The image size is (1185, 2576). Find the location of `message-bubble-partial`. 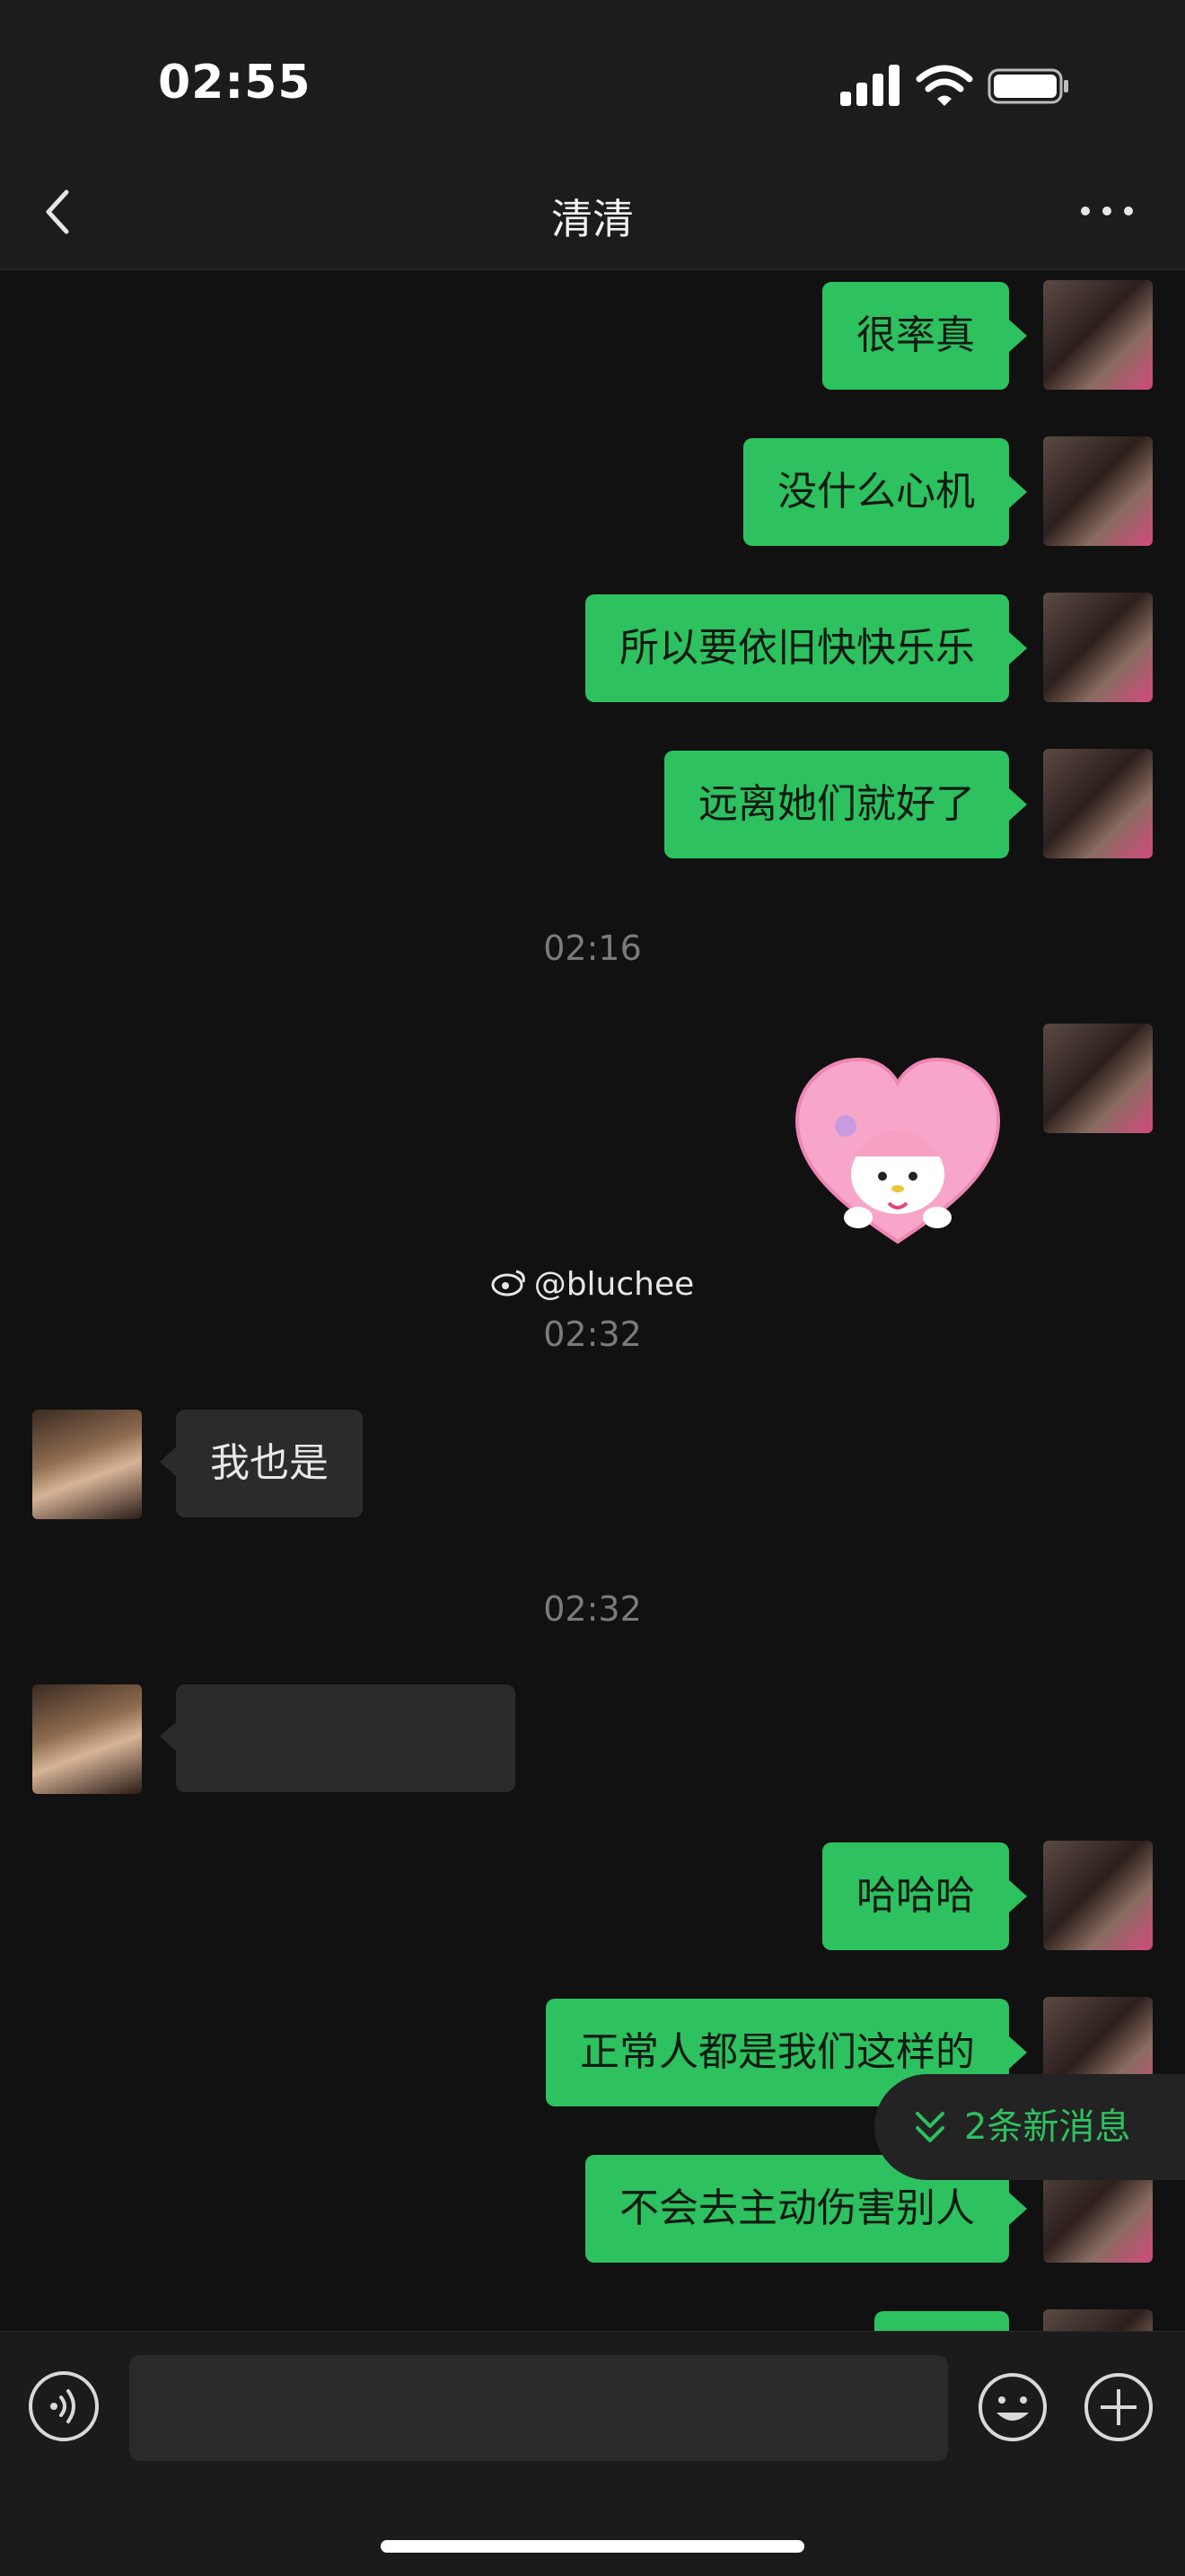

message-bubble-partial is located at coordinates (941, 2321).